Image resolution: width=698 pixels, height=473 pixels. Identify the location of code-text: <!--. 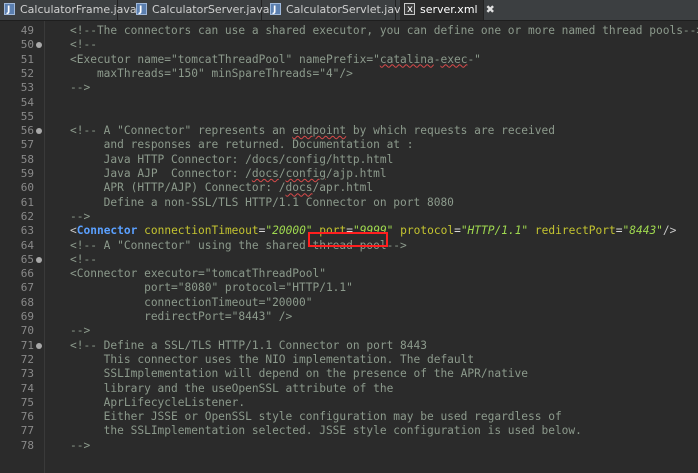
(83, 260).